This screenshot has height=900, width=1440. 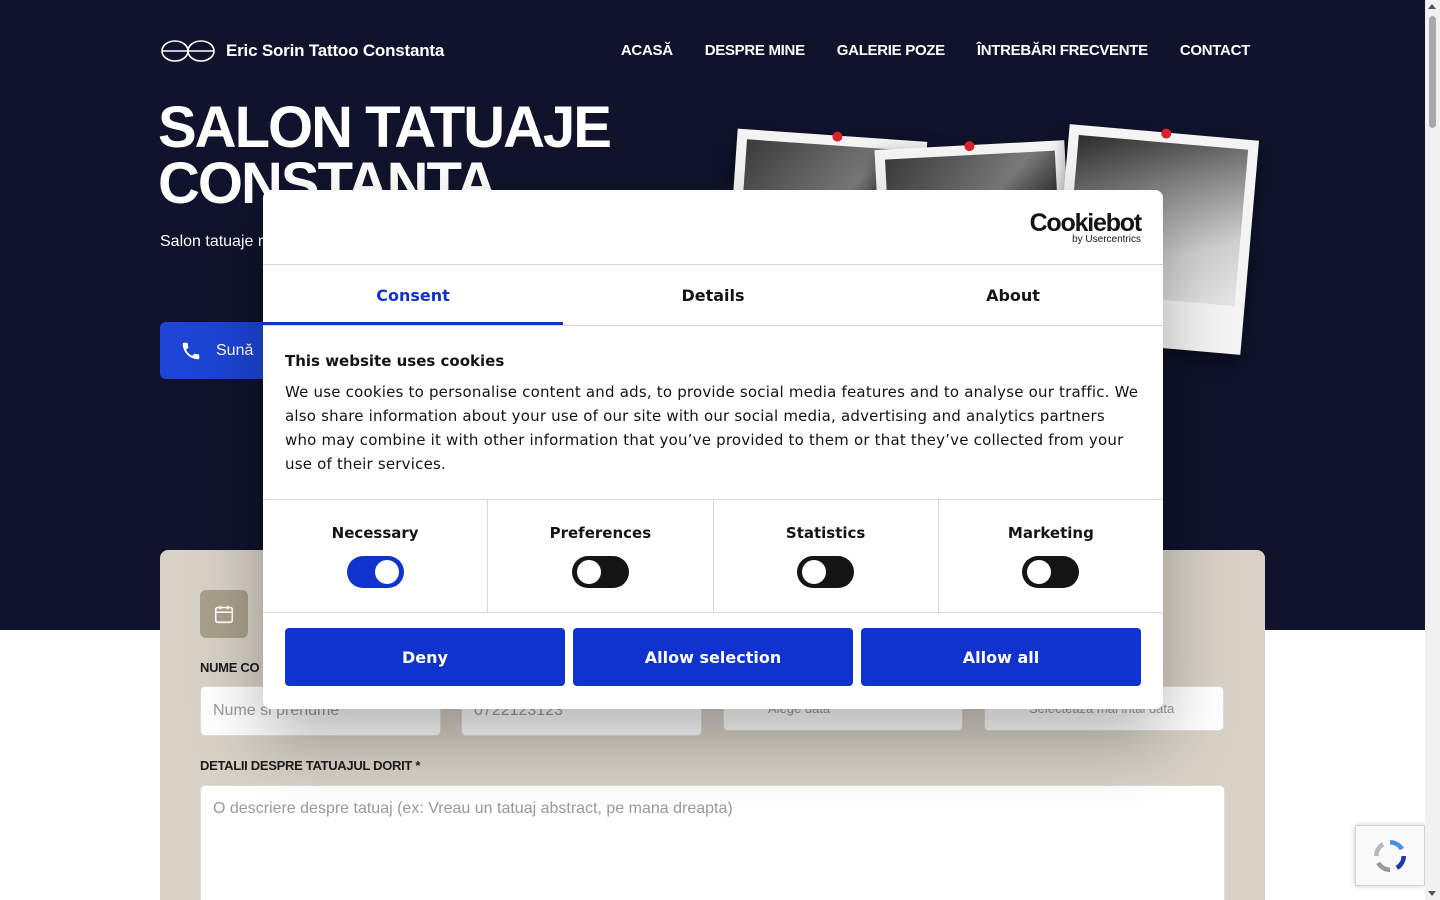 What do you see at coordinates (1050, 533) in the screenshot?
I see `category-label: Marketing` at bounding box center [1050, 533].